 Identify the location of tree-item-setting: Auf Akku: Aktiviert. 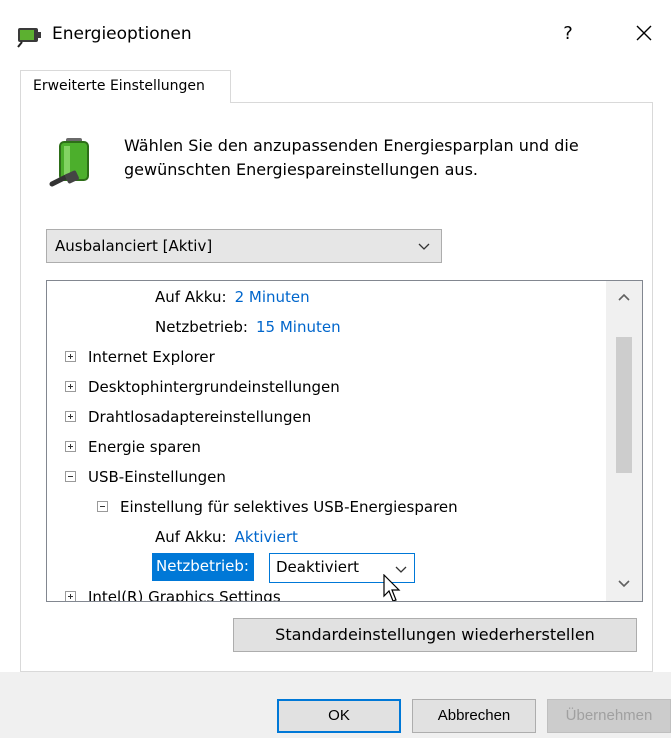
(226, 537).